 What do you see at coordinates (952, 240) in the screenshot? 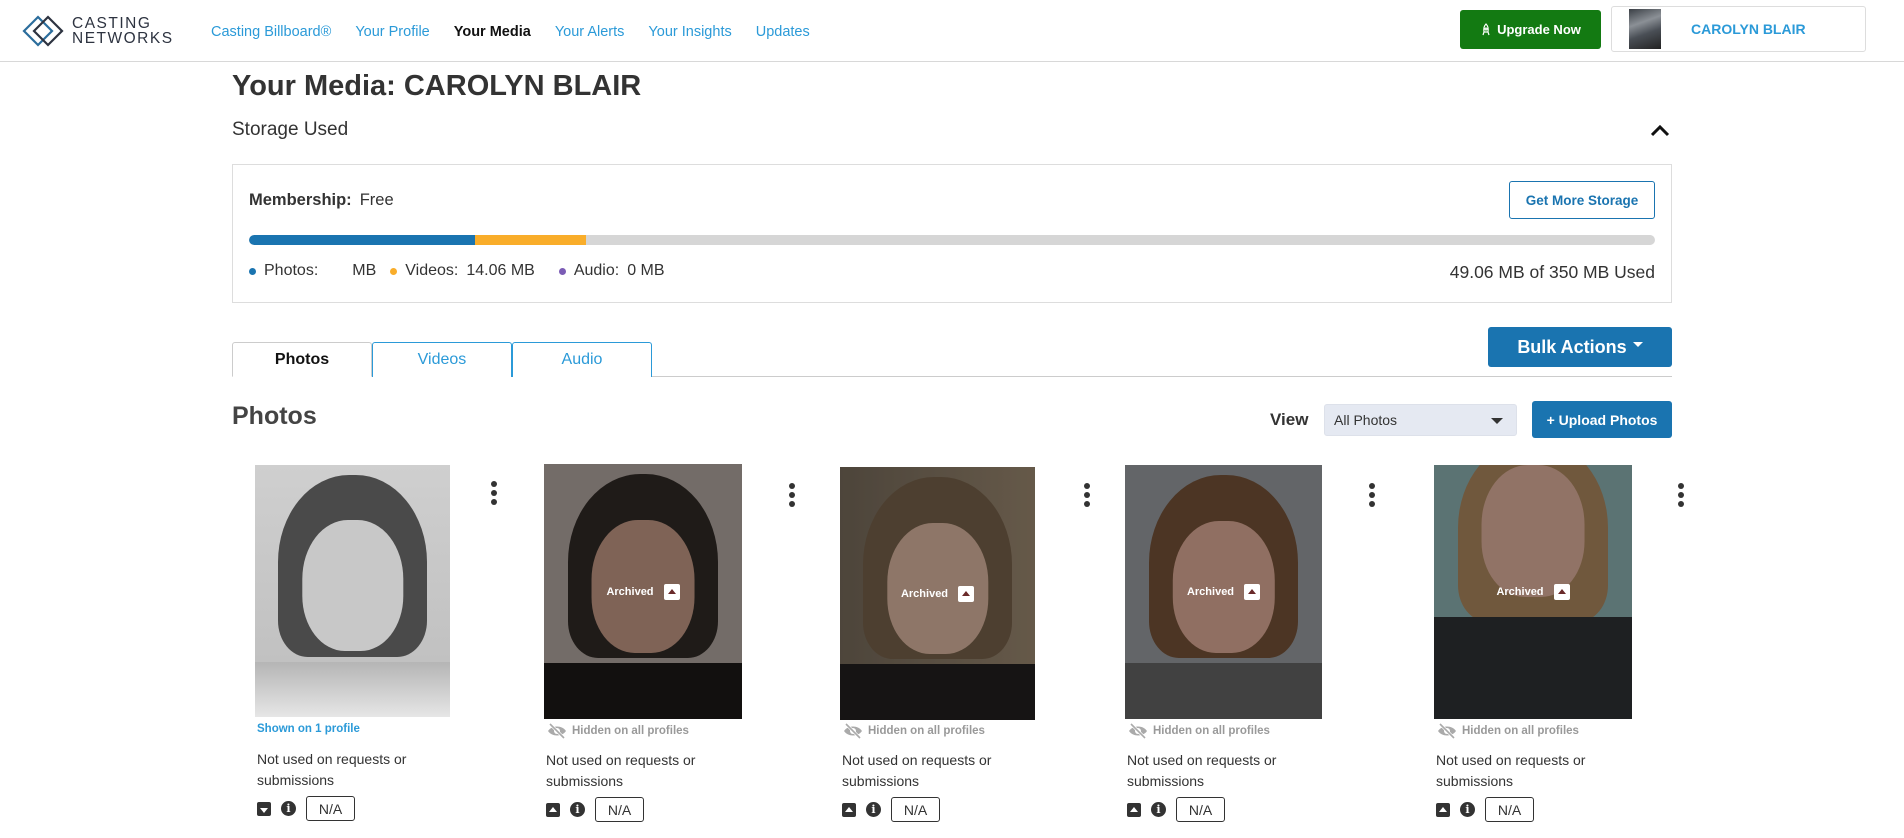
I see `storage-progress-bar` at bounding box center [952, 240].